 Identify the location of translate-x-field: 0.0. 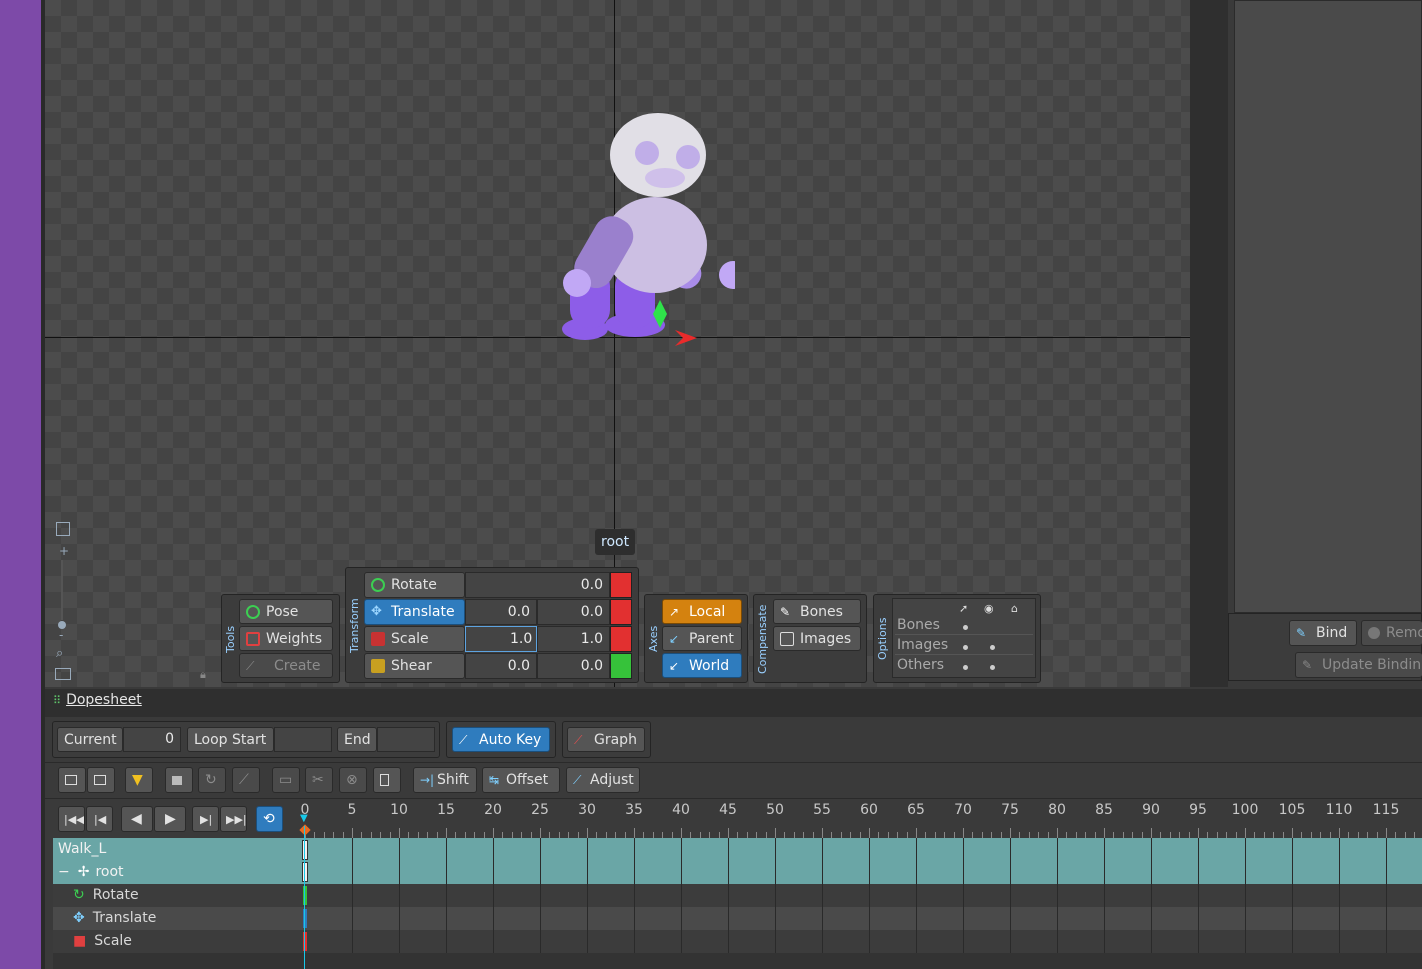
(501, 612).